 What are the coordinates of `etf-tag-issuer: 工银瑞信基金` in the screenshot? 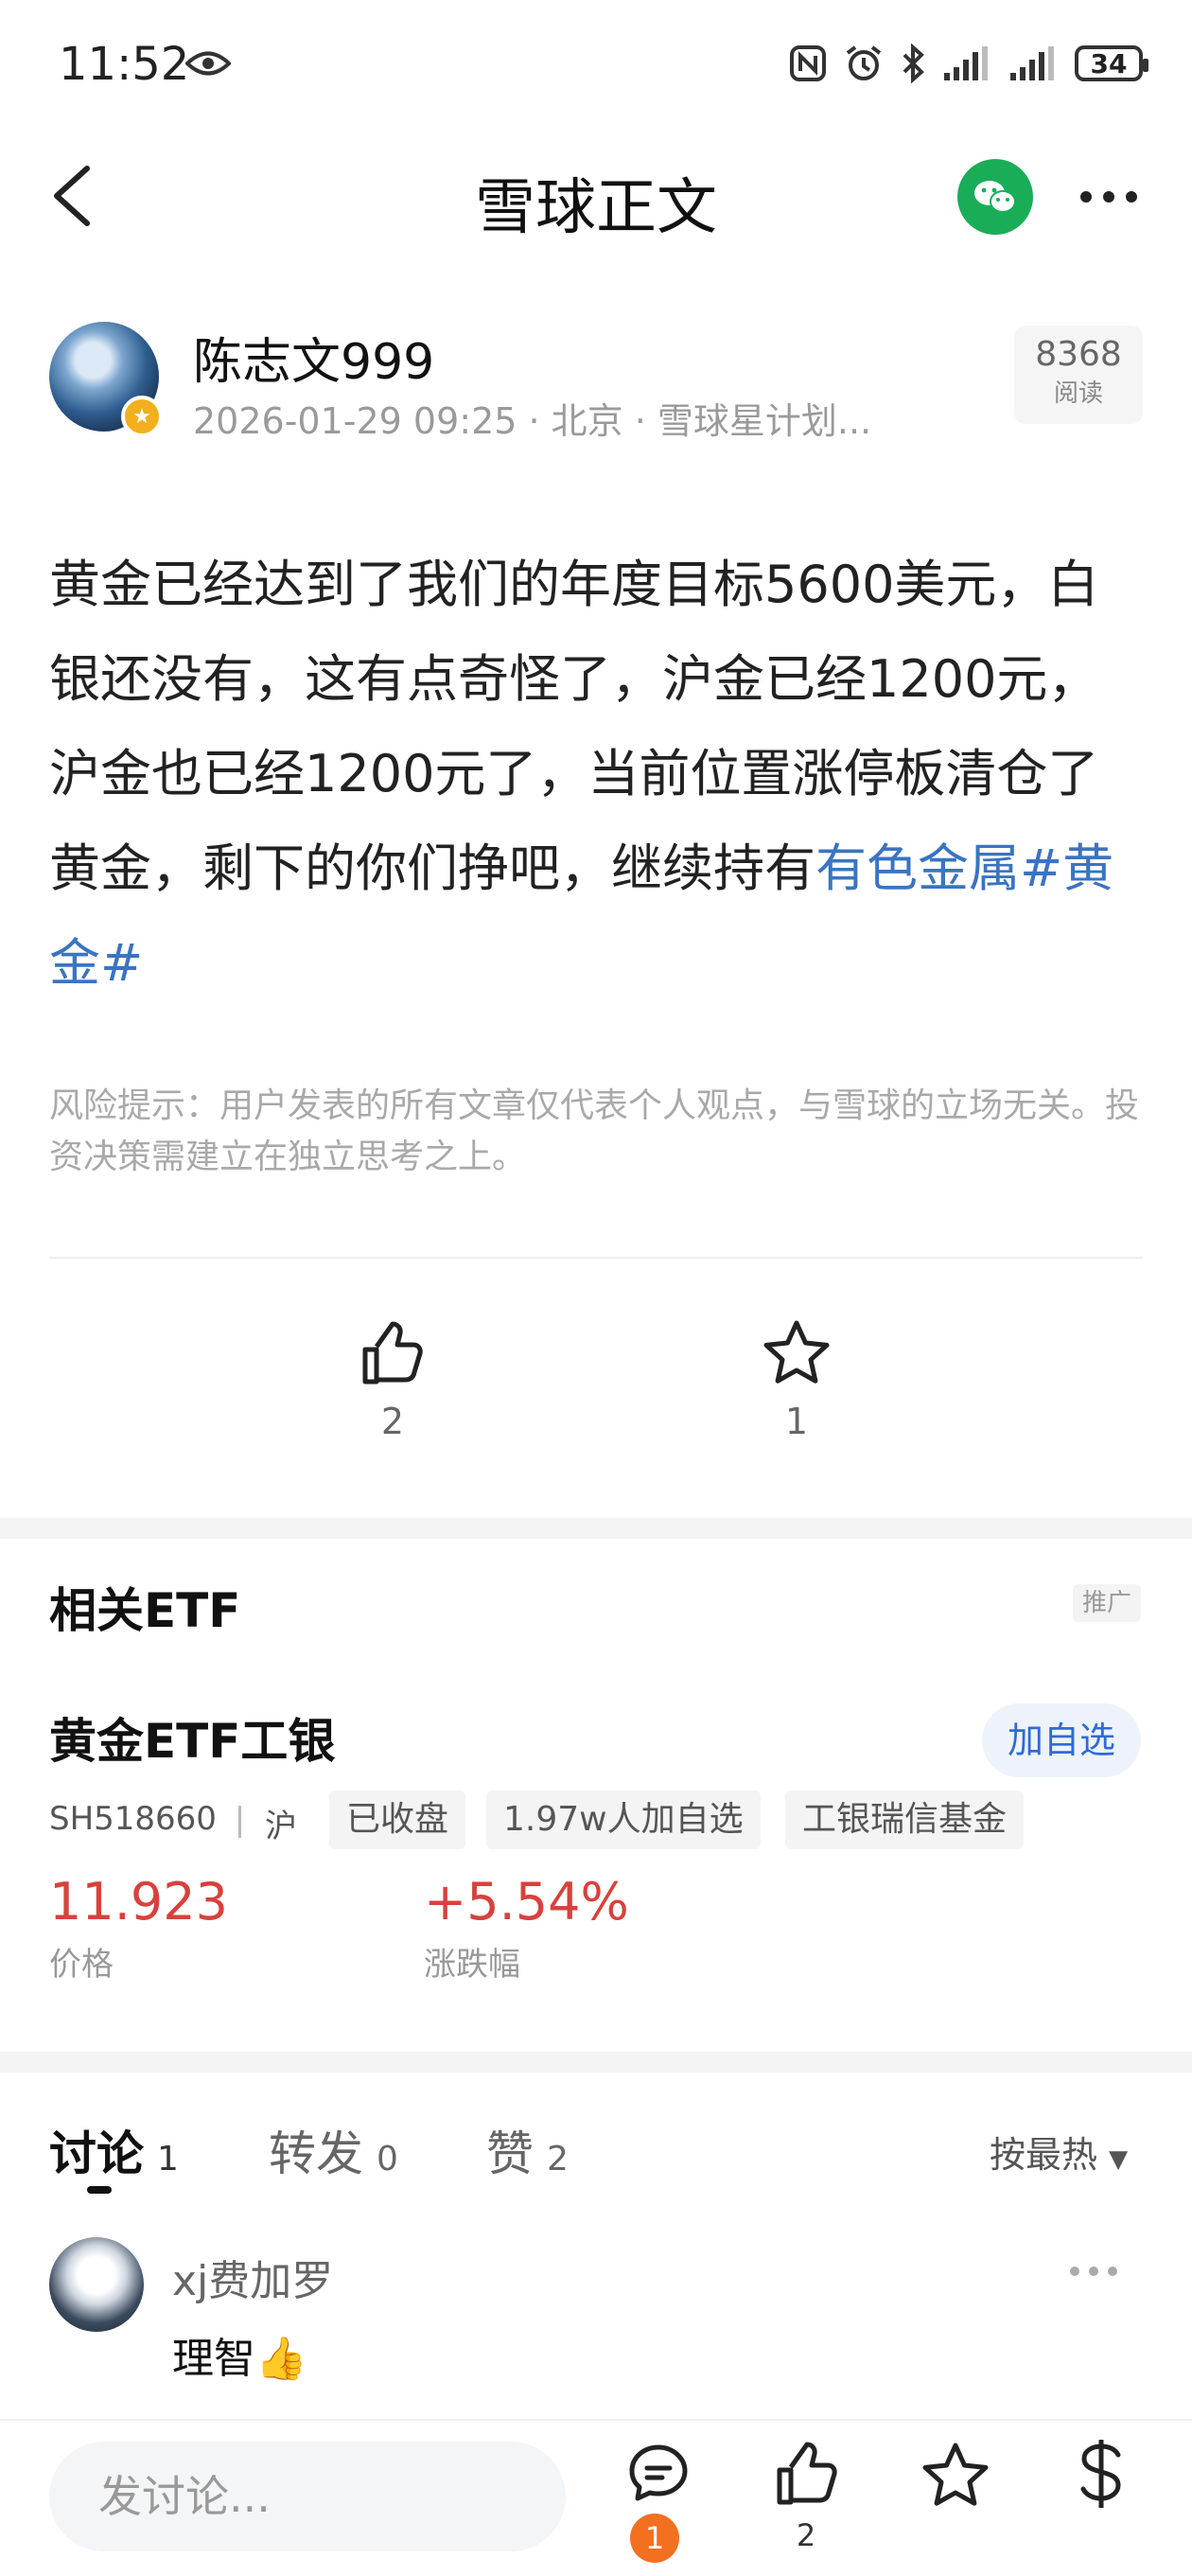 It's located at (905, 1820).